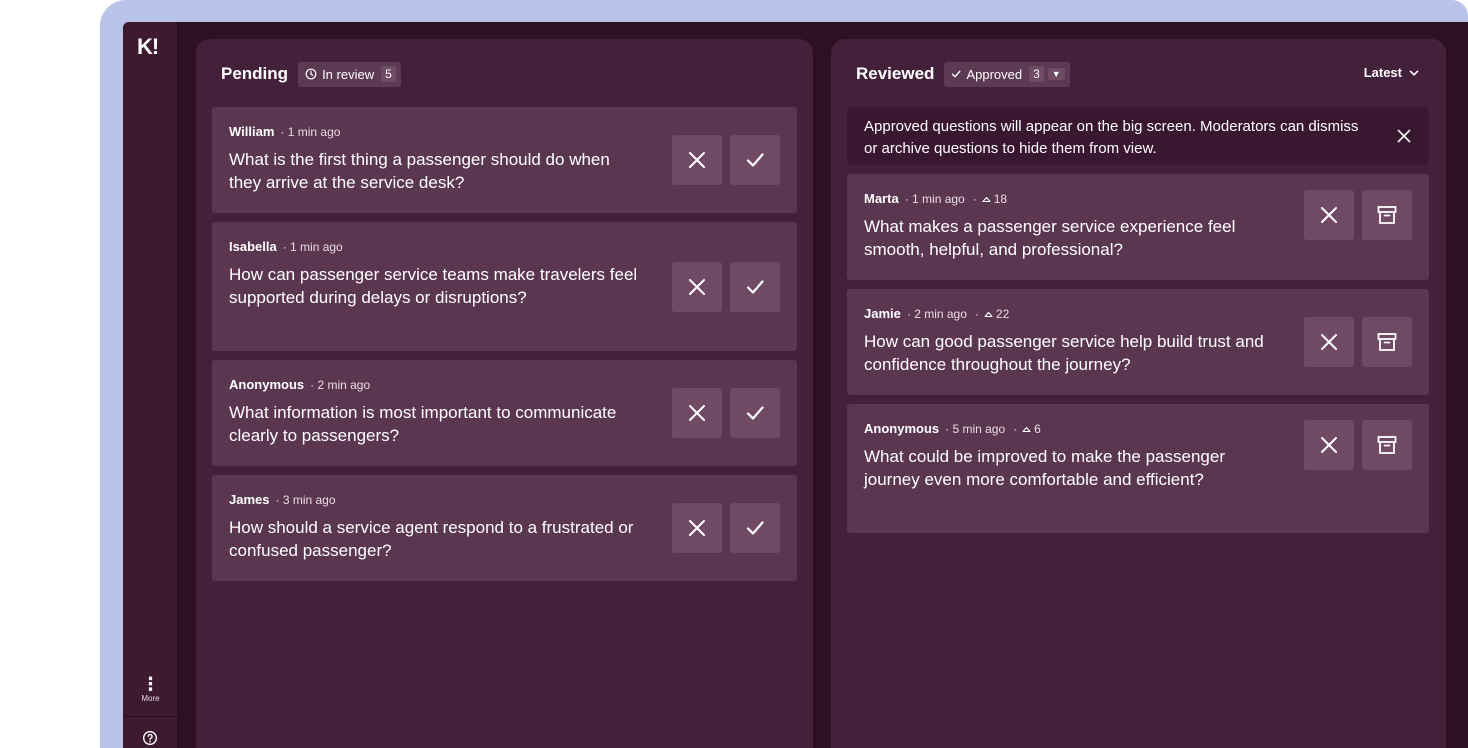  Describe the element at coordinates (1037, 429) in the screenshot. I see `votes-value: 6` at that location.